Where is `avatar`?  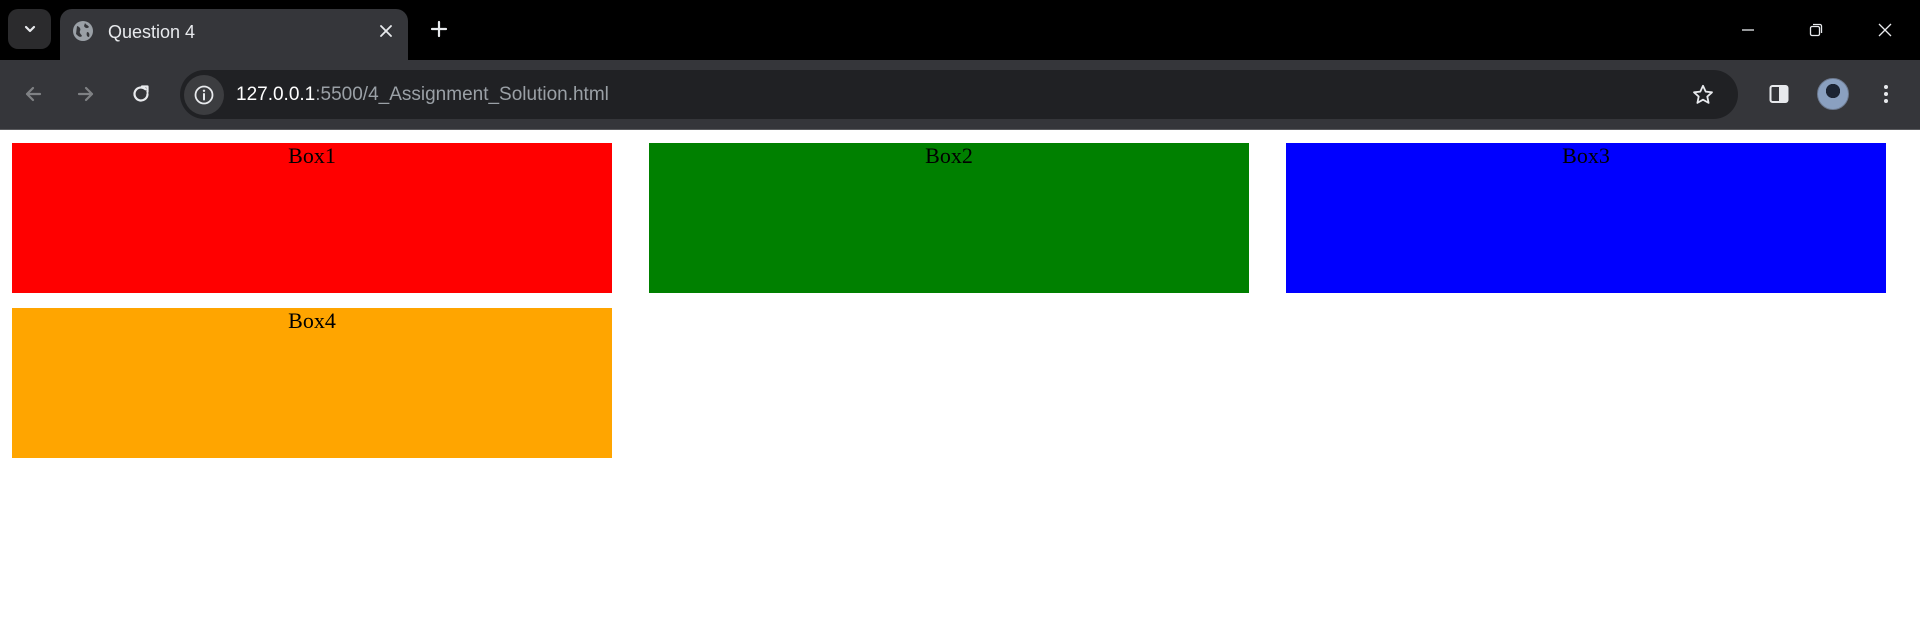
avatar is located at coordinates (1833, 94).